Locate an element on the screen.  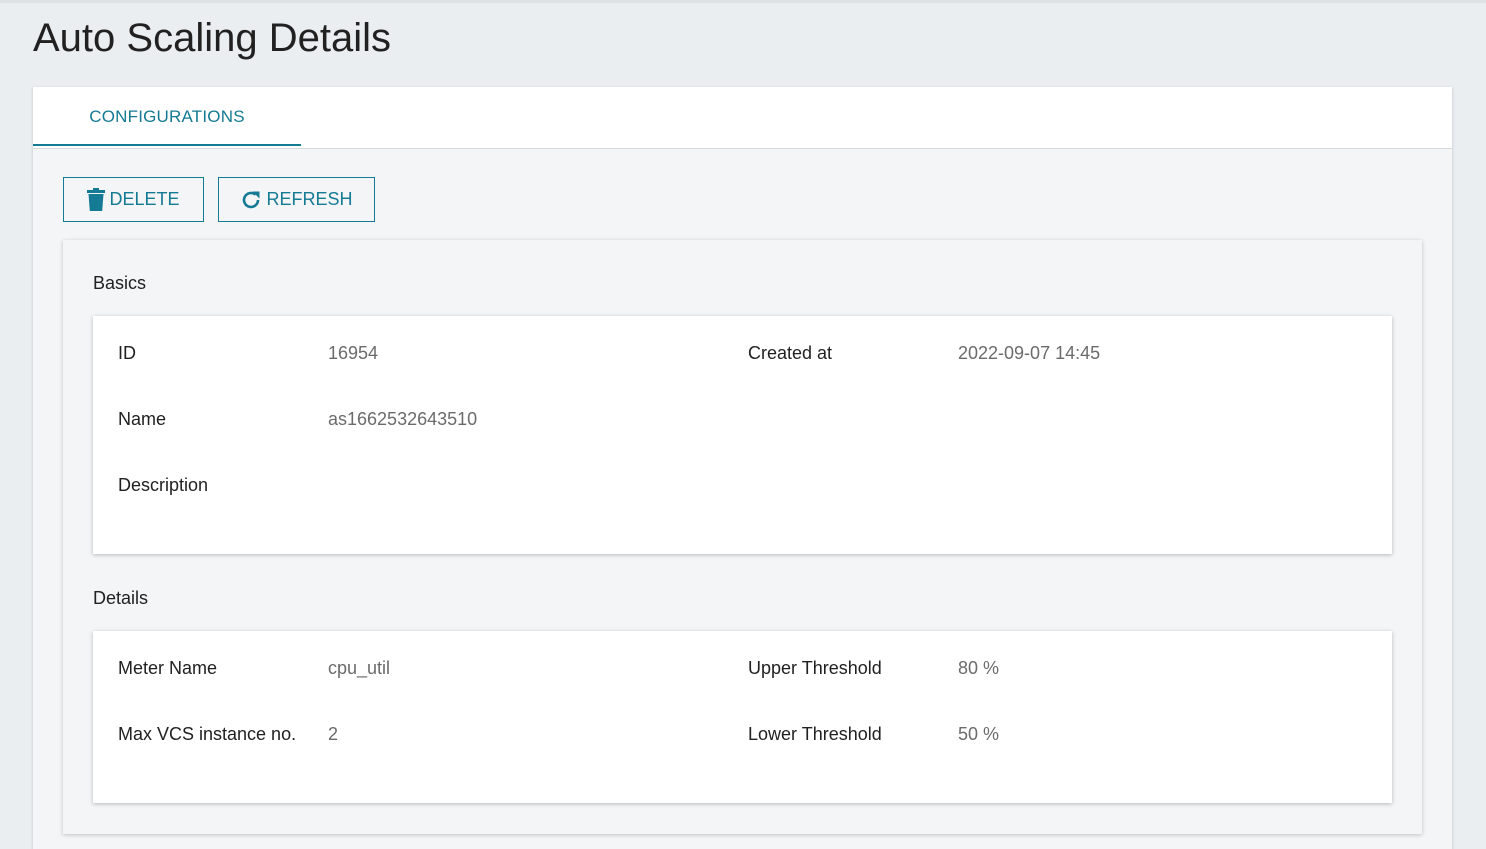
created-at-value: 2022-09-07 14:45 is located at coordinates (1029, 353).